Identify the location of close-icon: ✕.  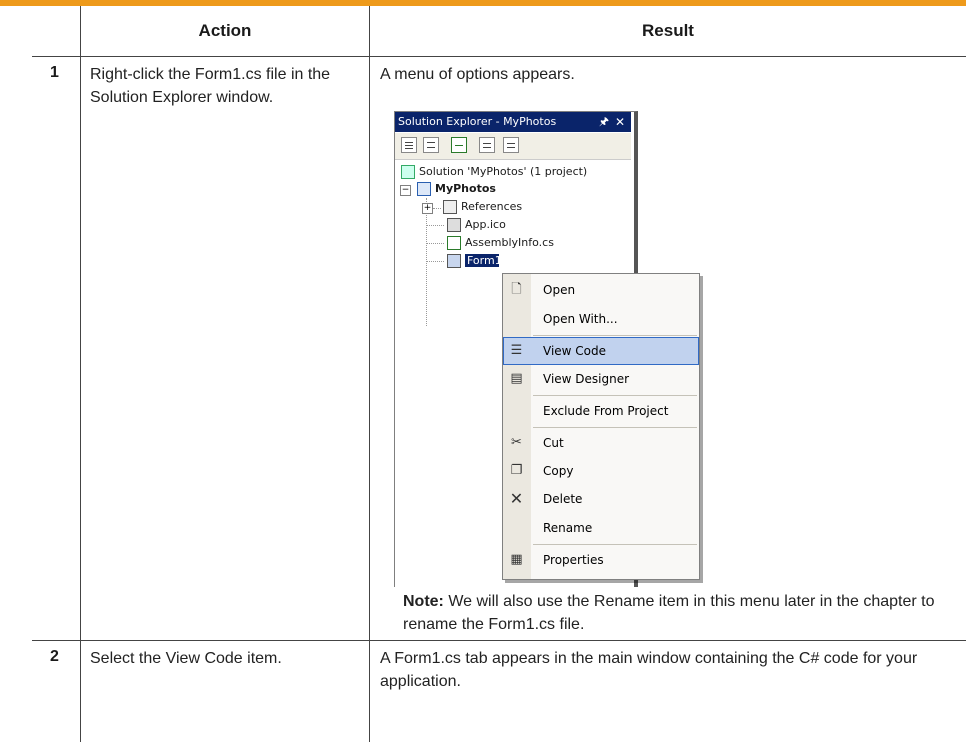
(620, 122).